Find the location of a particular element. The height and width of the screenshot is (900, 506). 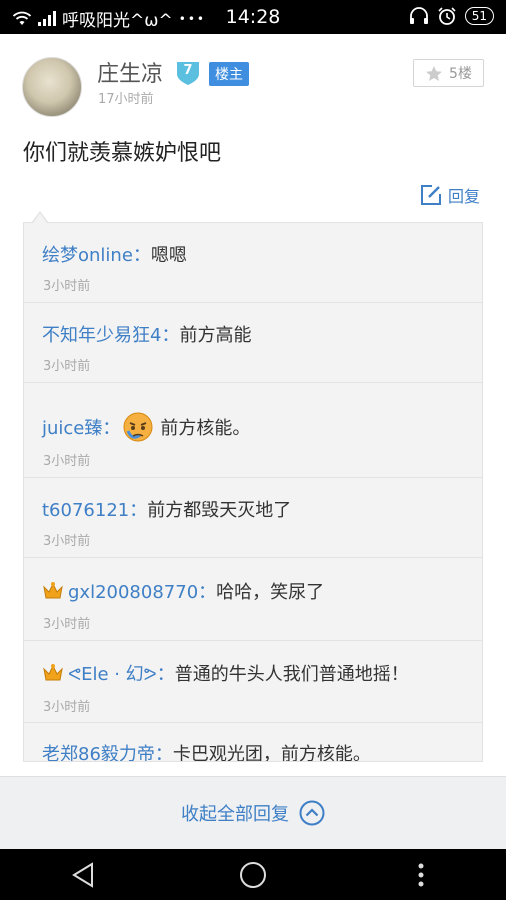

level-number: 7 is located at coordinates (188, 70).